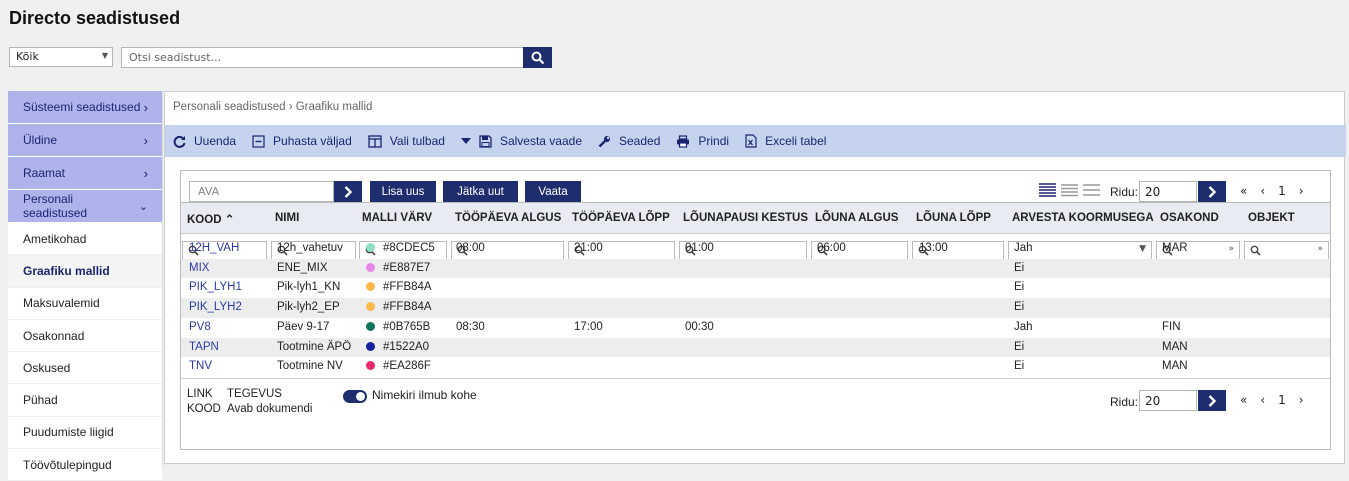  Describe the element at coordinates (521, 141) in the screenshot. I see `save-view-button: Salvesta vaade` at that location.